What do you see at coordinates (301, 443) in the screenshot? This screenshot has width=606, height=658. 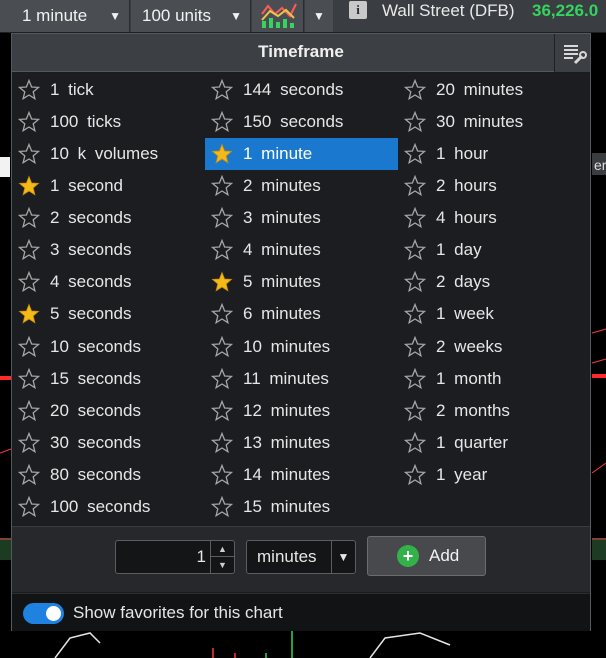 I see `timeframe-option: 13 minutes` at bounding box center [301, 443].